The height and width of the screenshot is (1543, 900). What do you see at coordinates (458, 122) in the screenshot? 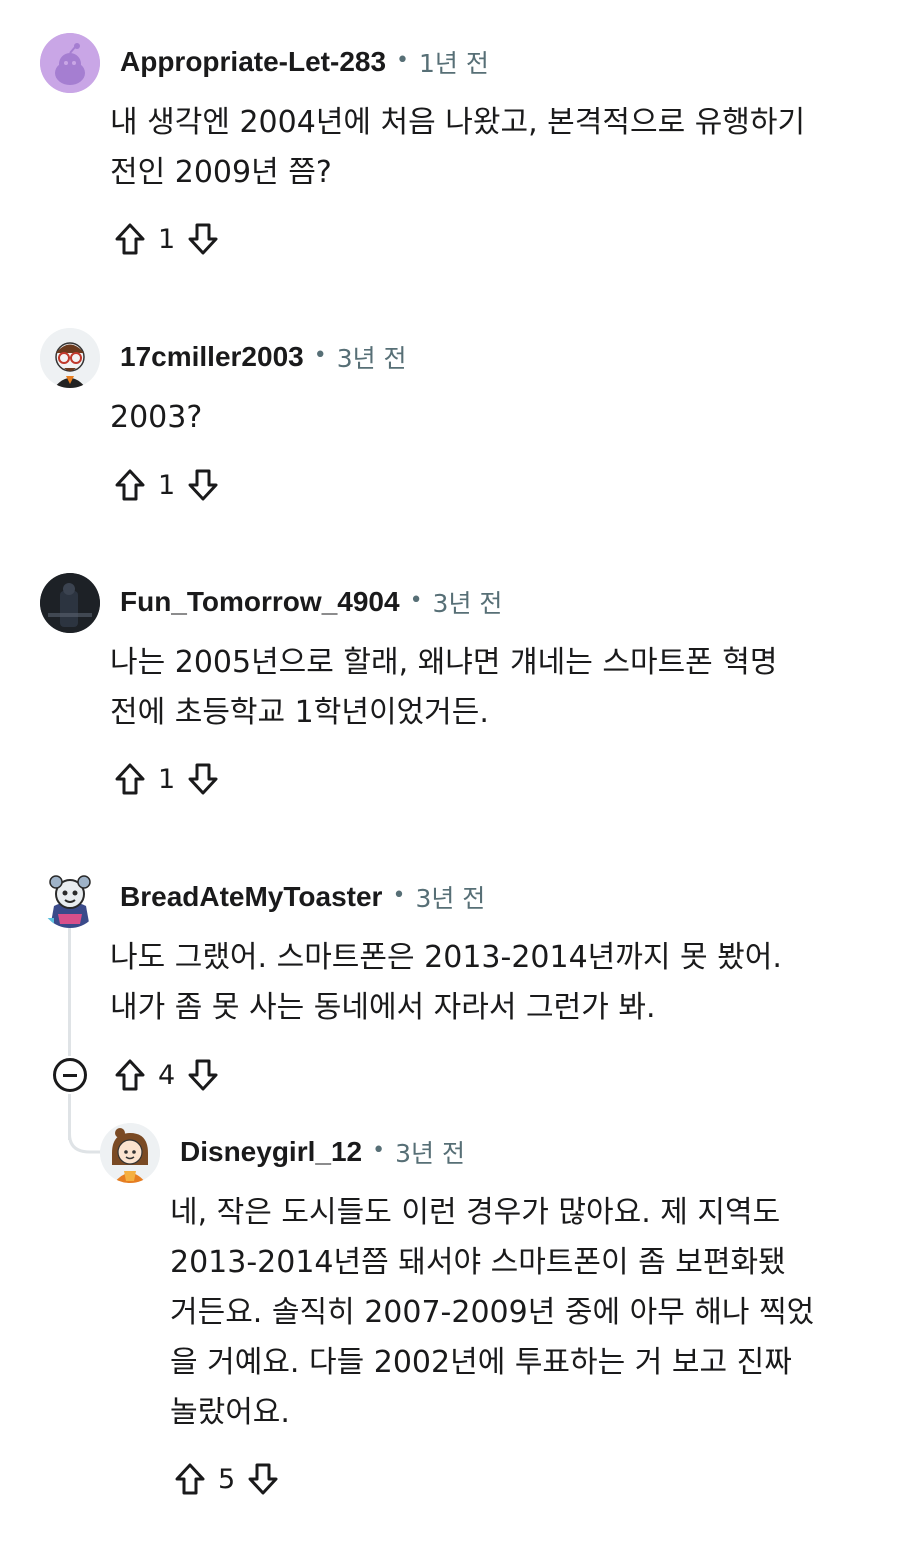
I see `comment-line: 내 생각엔 2004년에 처음 나왔고, 본격적으로 유행하기` at bounding box center [458, 122].